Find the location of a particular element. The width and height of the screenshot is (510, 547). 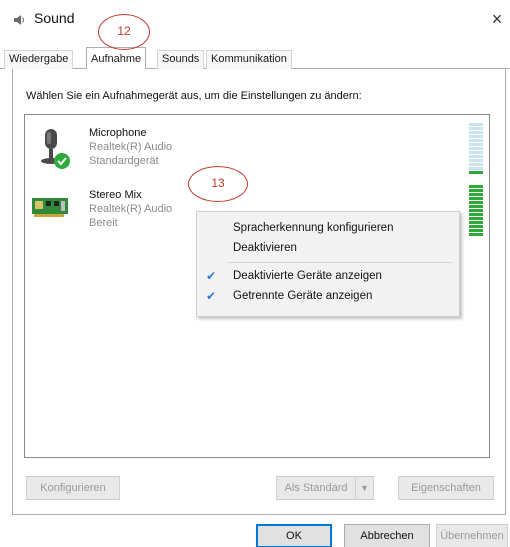

menu-item-spracherkennung: Spracherkennung konfigurieren is located at coordinates (328, 228).